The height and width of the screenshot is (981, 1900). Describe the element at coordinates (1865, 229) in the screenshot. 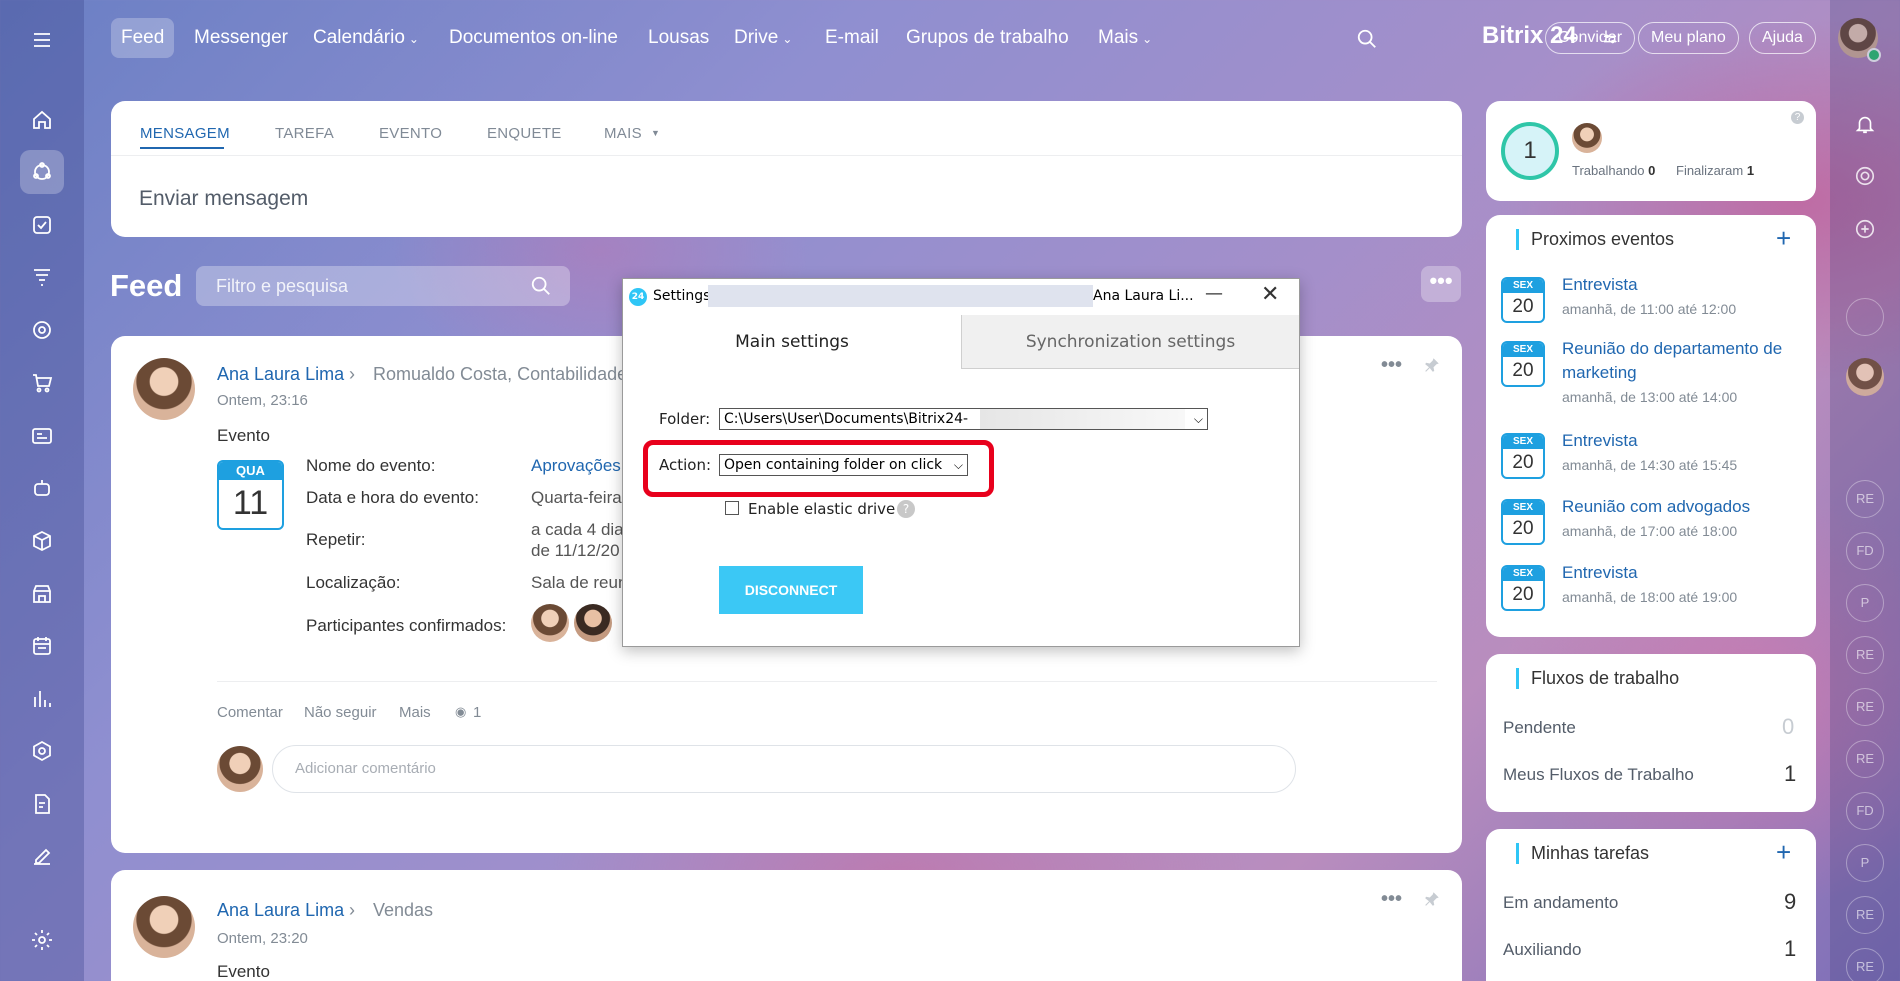

I see `chat-sync-icon` at that location.